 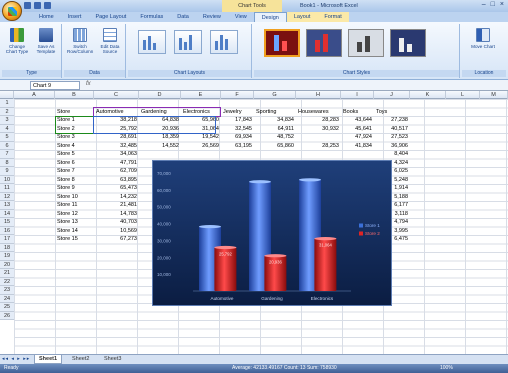 What do you see at coordinates (74, 214) in the screenshot?
I see `table-cell: Store 12` at bounding box center [74, 214].